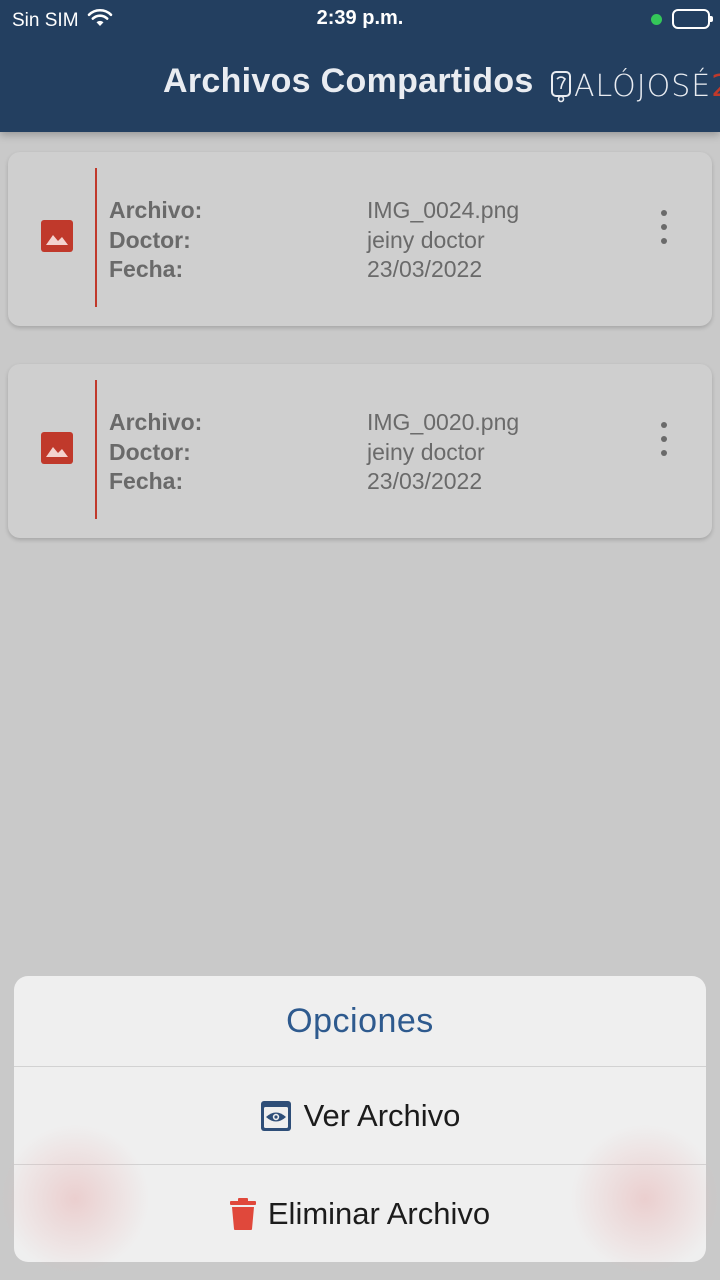 Image resolution: width=720 pixels, height=1280 pixels. What do you see at coordinates (692, 19) in the screenshot?
I see `battery-icon` at bounding box center [692, 19].